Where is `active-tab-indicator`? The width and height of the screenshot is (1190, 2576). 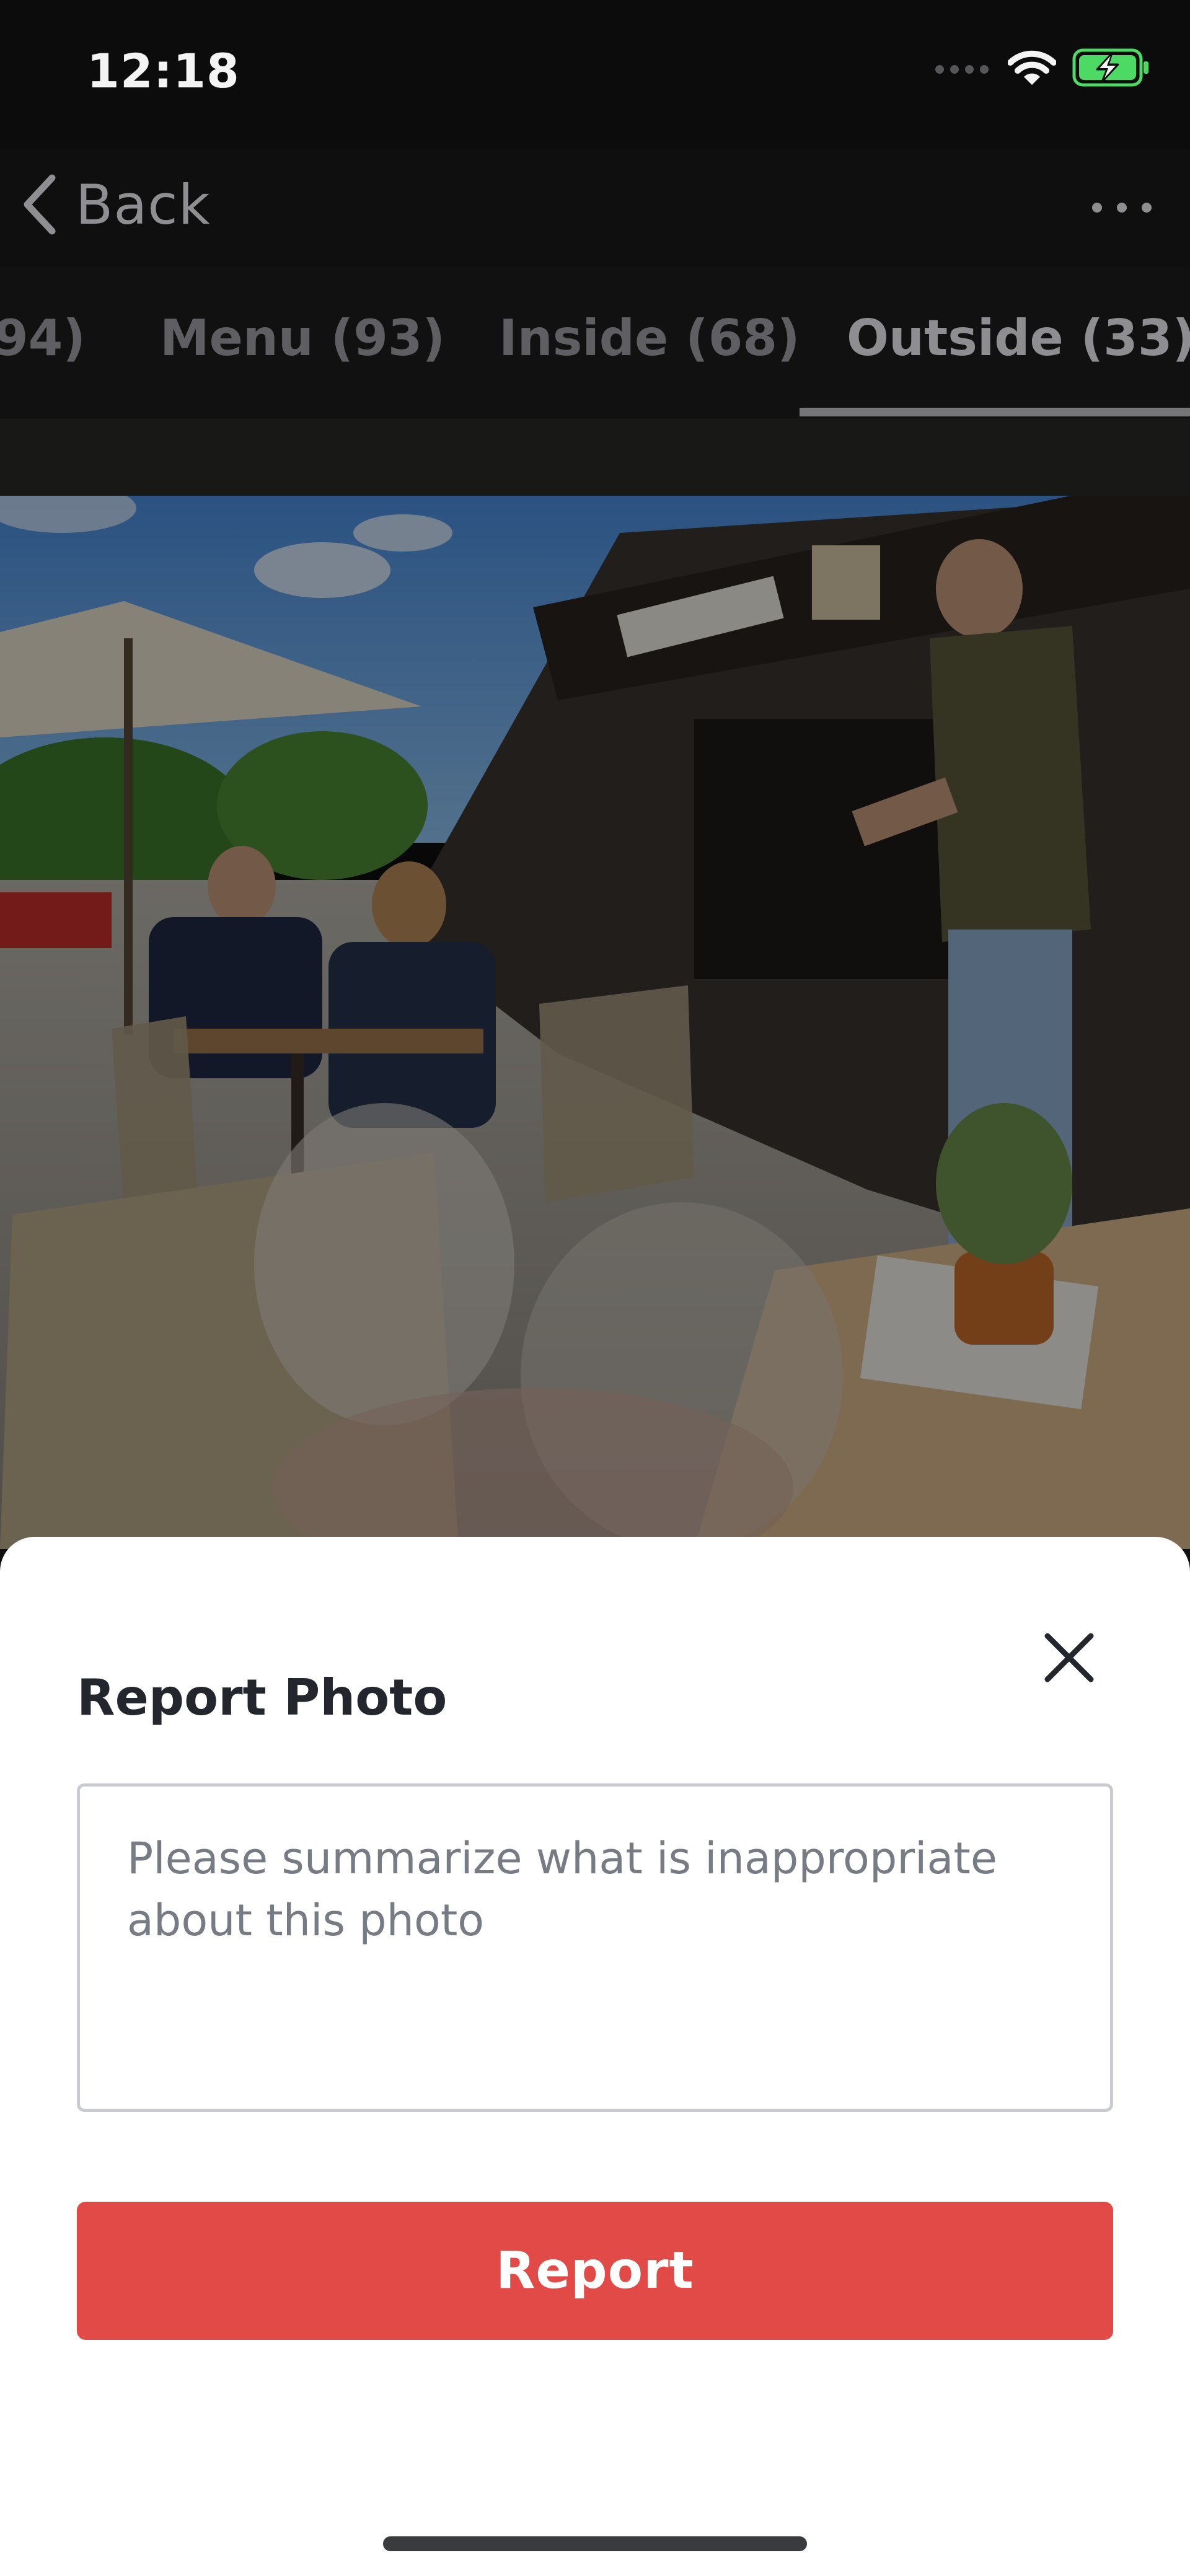 active-tab-indicator is located at coordinates (995, 412).